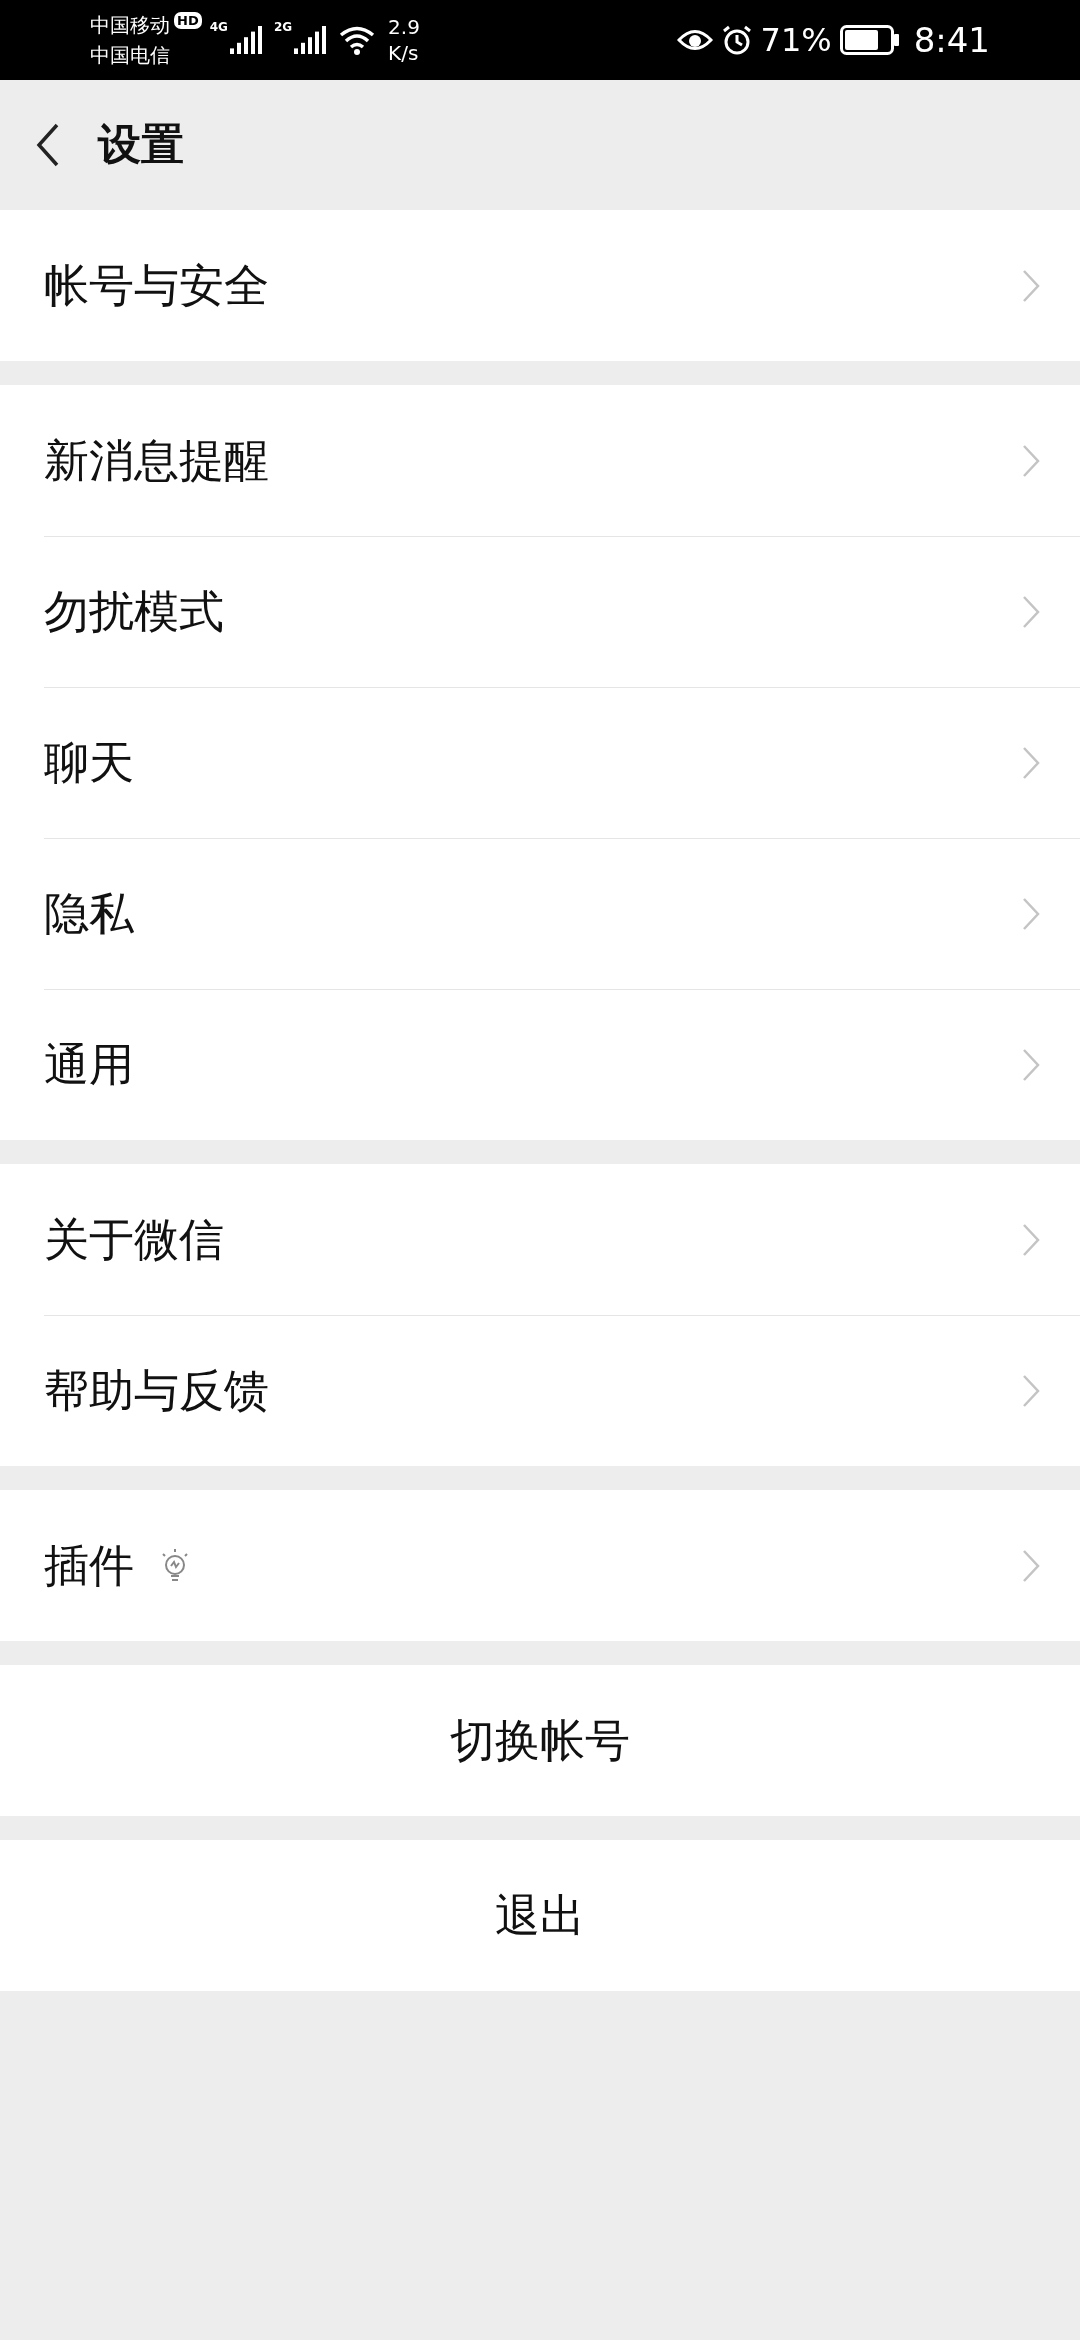 Image resolution: width=1080 pixels, height=2340 pixels. Describe the element at coordinates (130, 55) in the screenshot. I see `carrier-name: 中国电信` at that location.